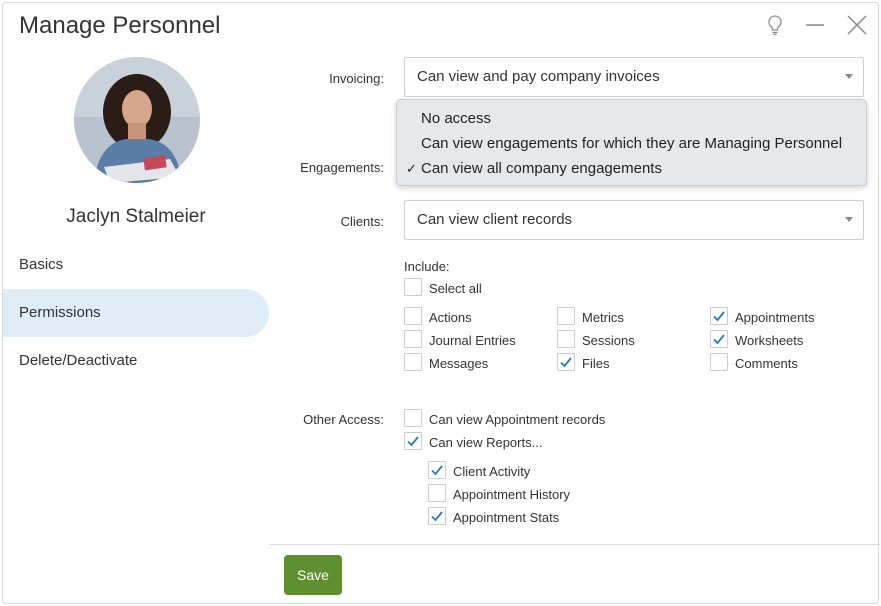  What do you see at coordinates (356, 78) in the screenshot?
I see `invoicing-label: Invoicing:` at bounding box center [356, 78].